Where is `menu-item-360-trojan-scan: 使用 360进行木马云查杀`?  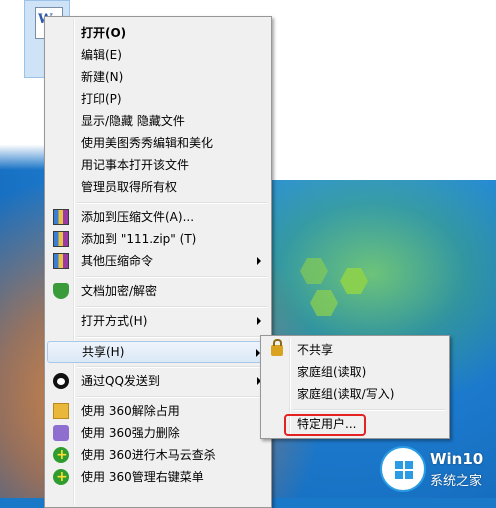
menu-item-360-trojan-scan: 使用 360进行木马云查杀 is located at coordinates (158, 455).